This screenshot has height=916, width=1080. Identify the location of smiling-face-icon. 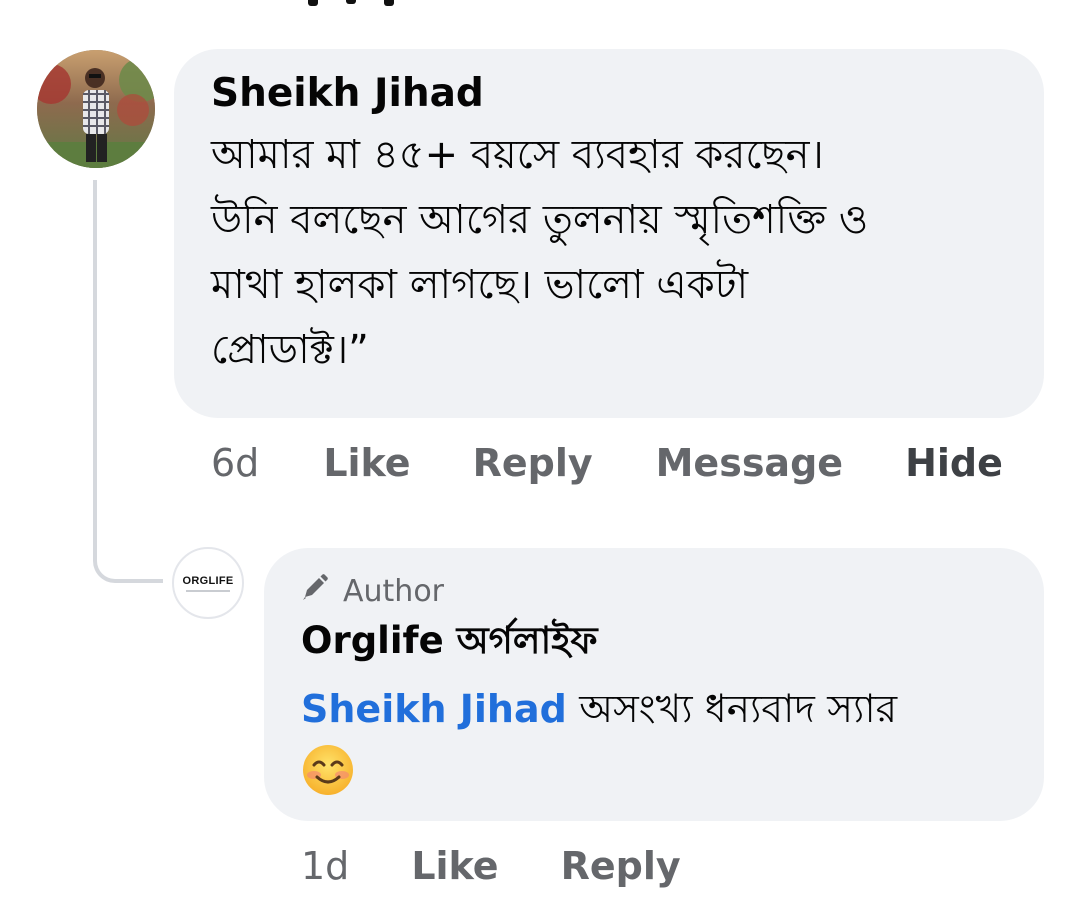
(328, 778).